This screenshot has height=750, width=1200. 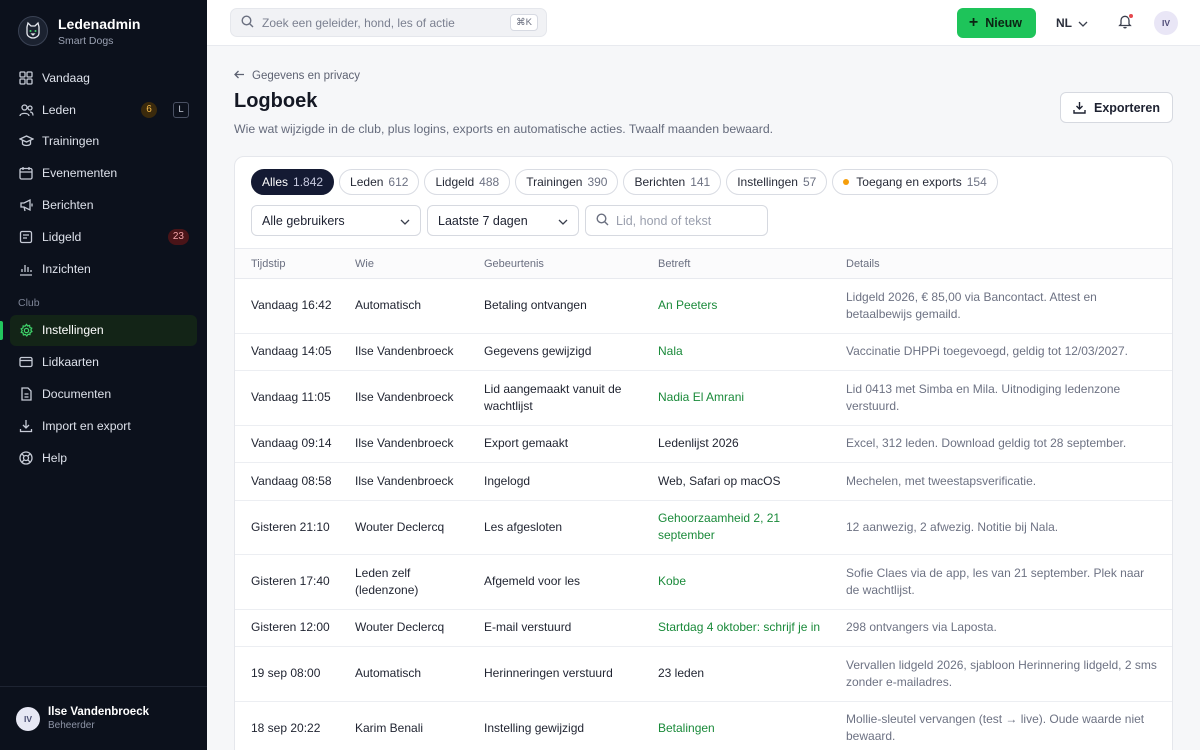 What do you see at coordinates (752, 628) in the screenshot?
I see `cell-subject-link: Startdag 4 oktober: schrijf je in` at bounding box center [752, 628].